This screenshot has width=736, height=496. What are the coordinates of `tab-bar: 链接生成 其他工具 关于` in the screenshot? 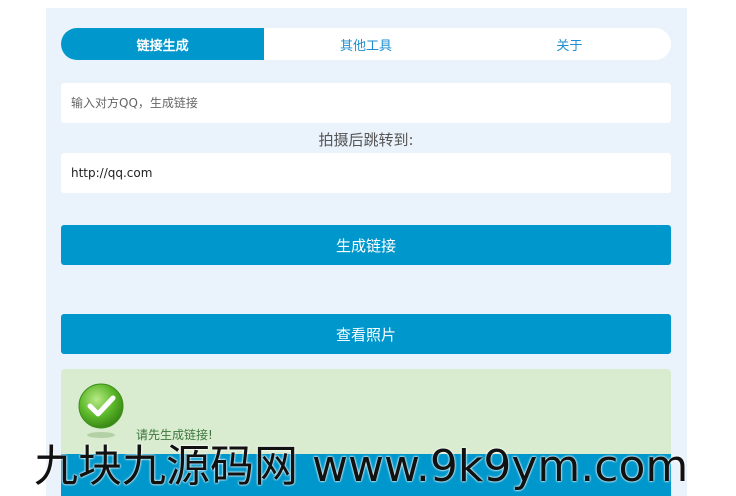 It's located at (366, 44).